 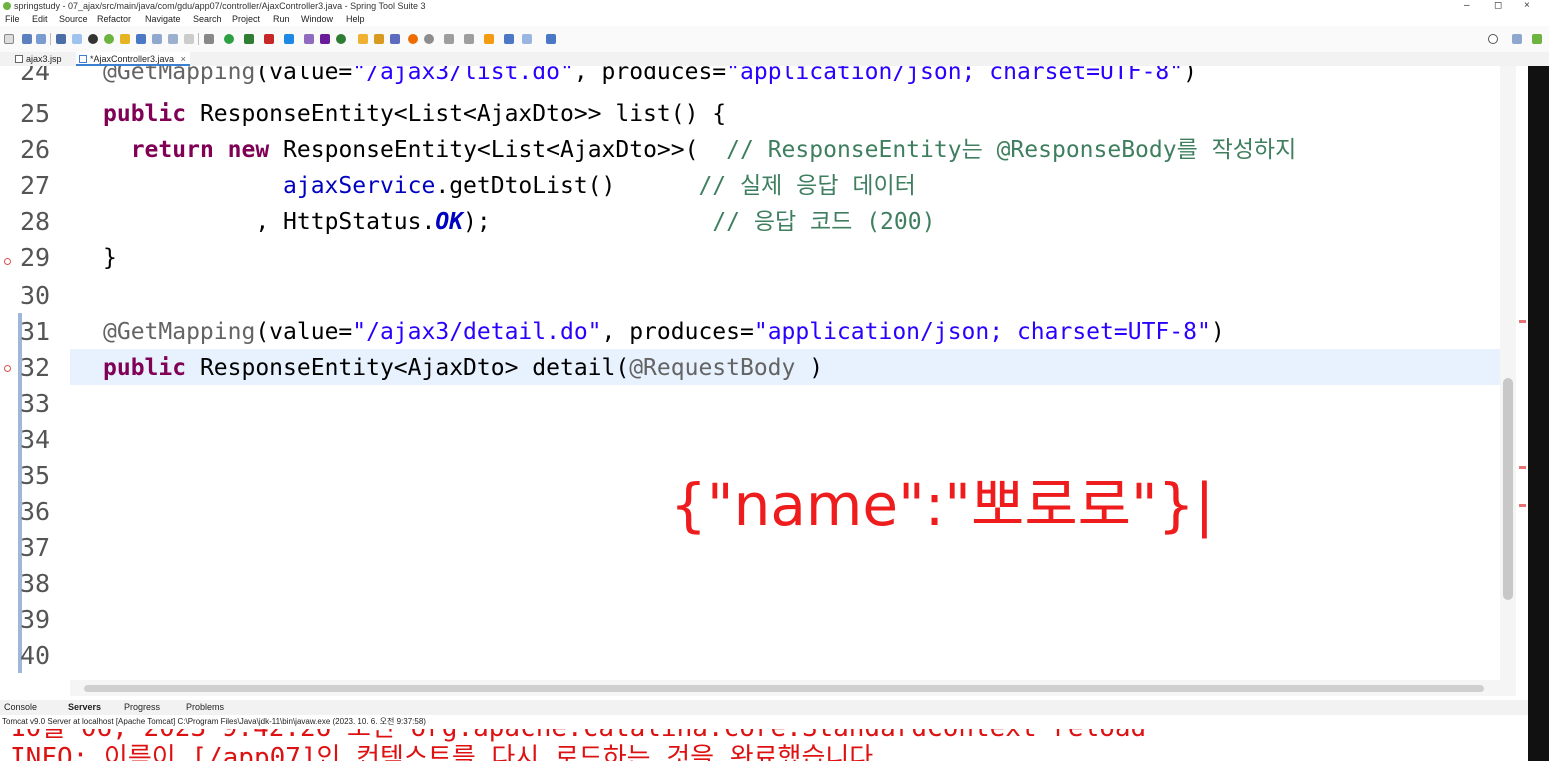 What do you see at coordinates (955, 75) in the screenshot?
I see `string-literal: "application/json; charset=UTF-8"` at bounding box center [955, 75].